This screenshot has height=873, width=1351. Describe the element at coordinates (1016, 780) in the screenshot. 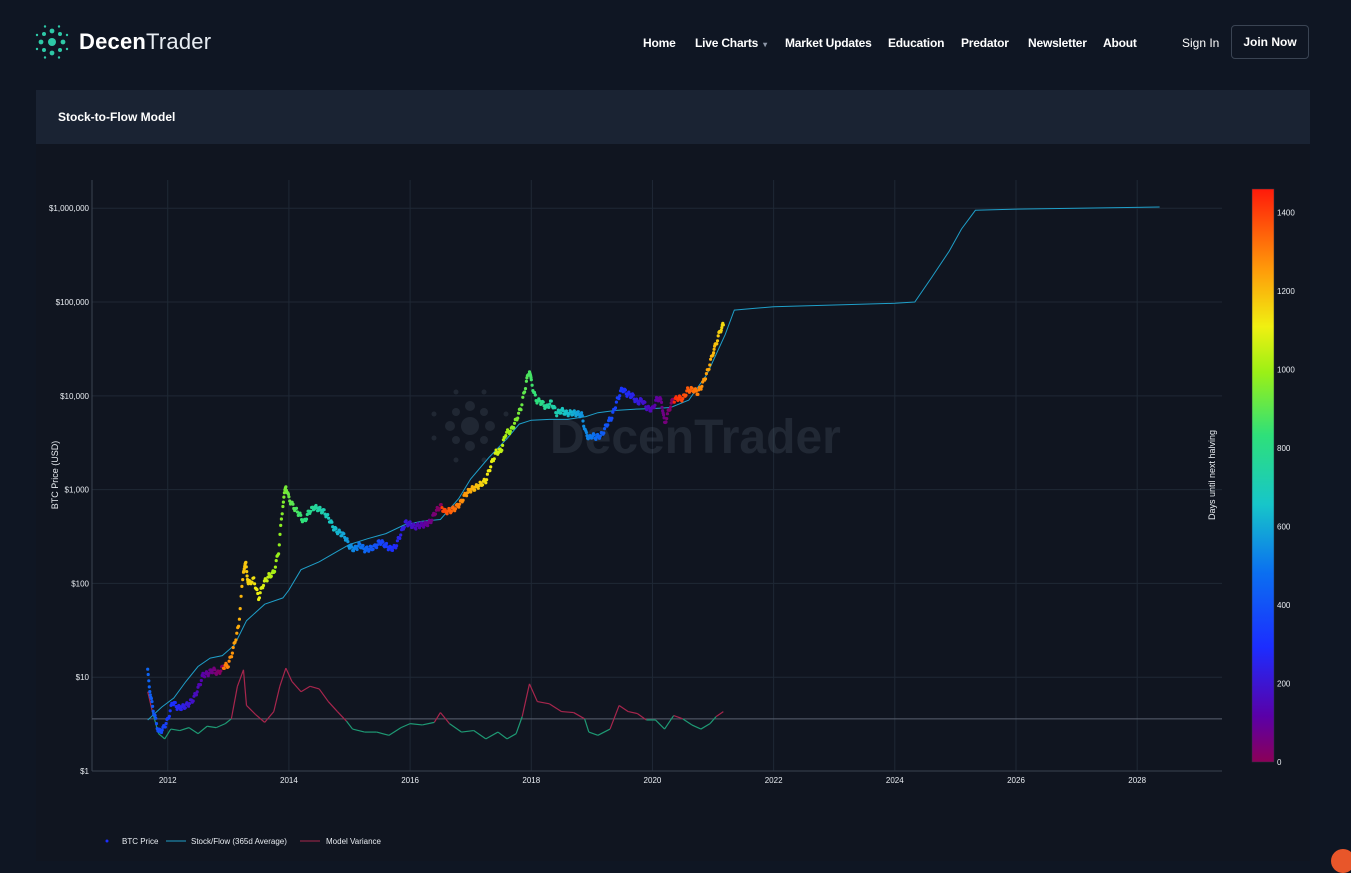

I see `x-tick-label: 2026` at that location.